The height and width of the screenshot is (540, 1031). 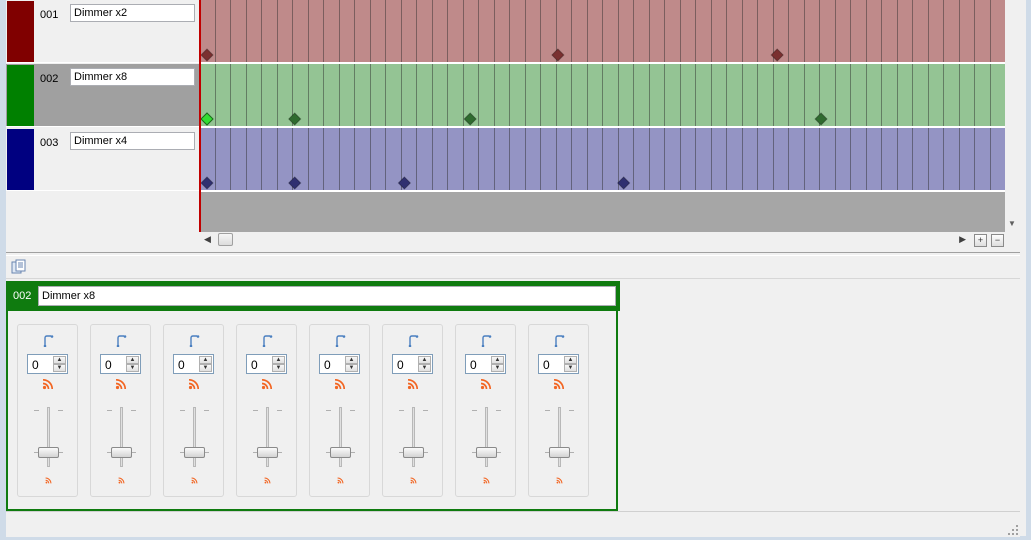 I want to click on properties-icon, so click(x=18, y=266).